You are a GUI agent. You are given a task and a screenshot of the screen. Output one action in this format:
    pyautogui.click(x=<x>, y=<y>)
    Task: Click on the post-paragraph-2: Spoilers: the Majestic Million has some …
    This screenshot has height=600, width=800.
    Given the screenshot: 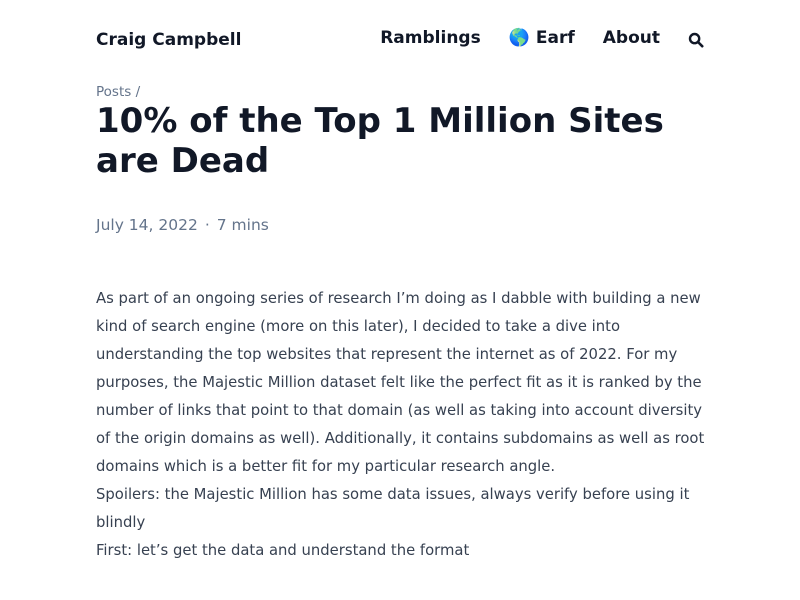 What is the action you would take?
    pyautogui.click(x=393, y=508)
    